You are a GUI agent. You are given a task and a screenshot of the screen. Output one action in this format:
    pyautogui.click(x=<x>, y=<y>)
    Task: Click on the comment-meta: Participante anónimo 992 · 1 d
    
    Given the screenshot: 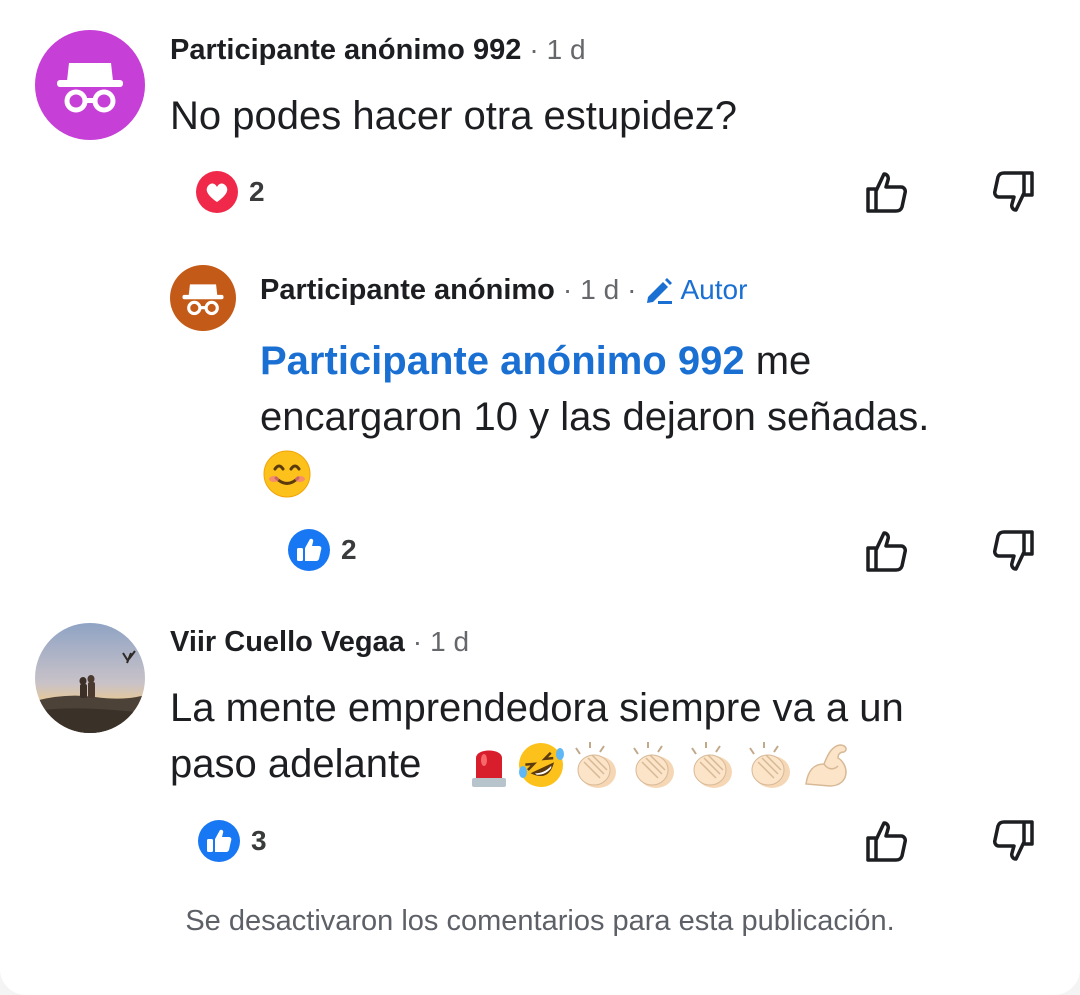 What is the action you would take?
    pyautogui.click(x=378, y=50)
    